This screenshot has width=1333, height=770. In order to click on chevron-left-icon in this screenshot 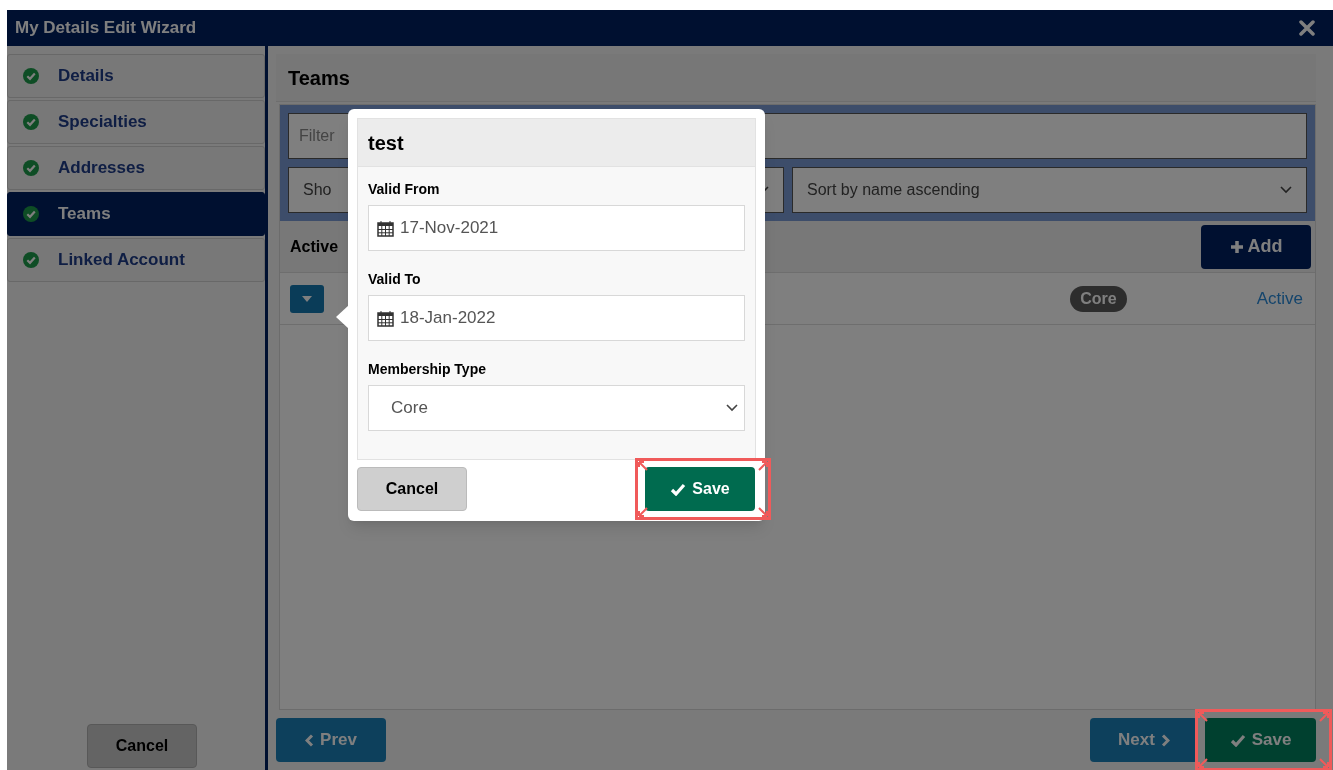, I will do `click(310, 740)`.